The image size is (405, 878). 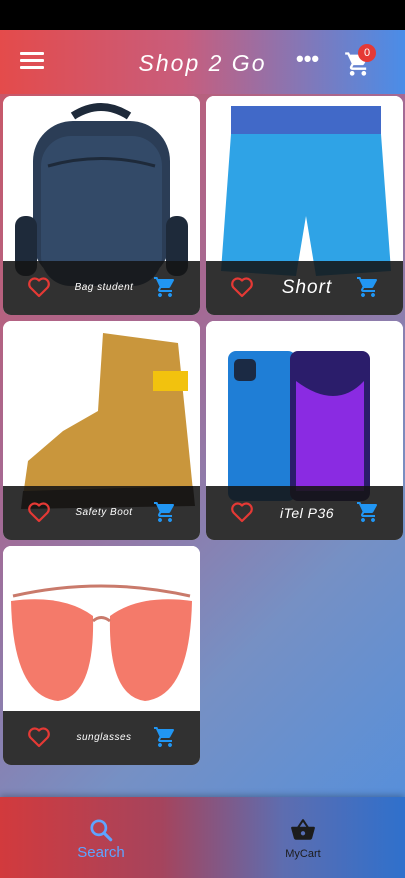 What do you see at coordinates (367, 53) in the screenshot?
I see `cart-count-badge: 0` at bounding box center [367, 53].